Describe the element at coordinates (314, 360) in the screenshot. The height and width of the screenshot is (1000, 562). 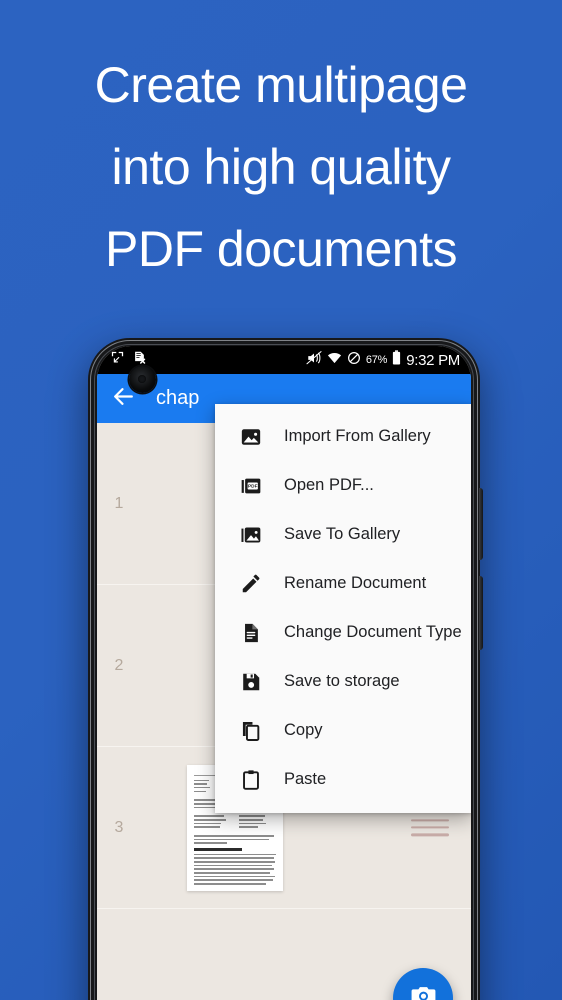
I see `mute-icon` at that location.